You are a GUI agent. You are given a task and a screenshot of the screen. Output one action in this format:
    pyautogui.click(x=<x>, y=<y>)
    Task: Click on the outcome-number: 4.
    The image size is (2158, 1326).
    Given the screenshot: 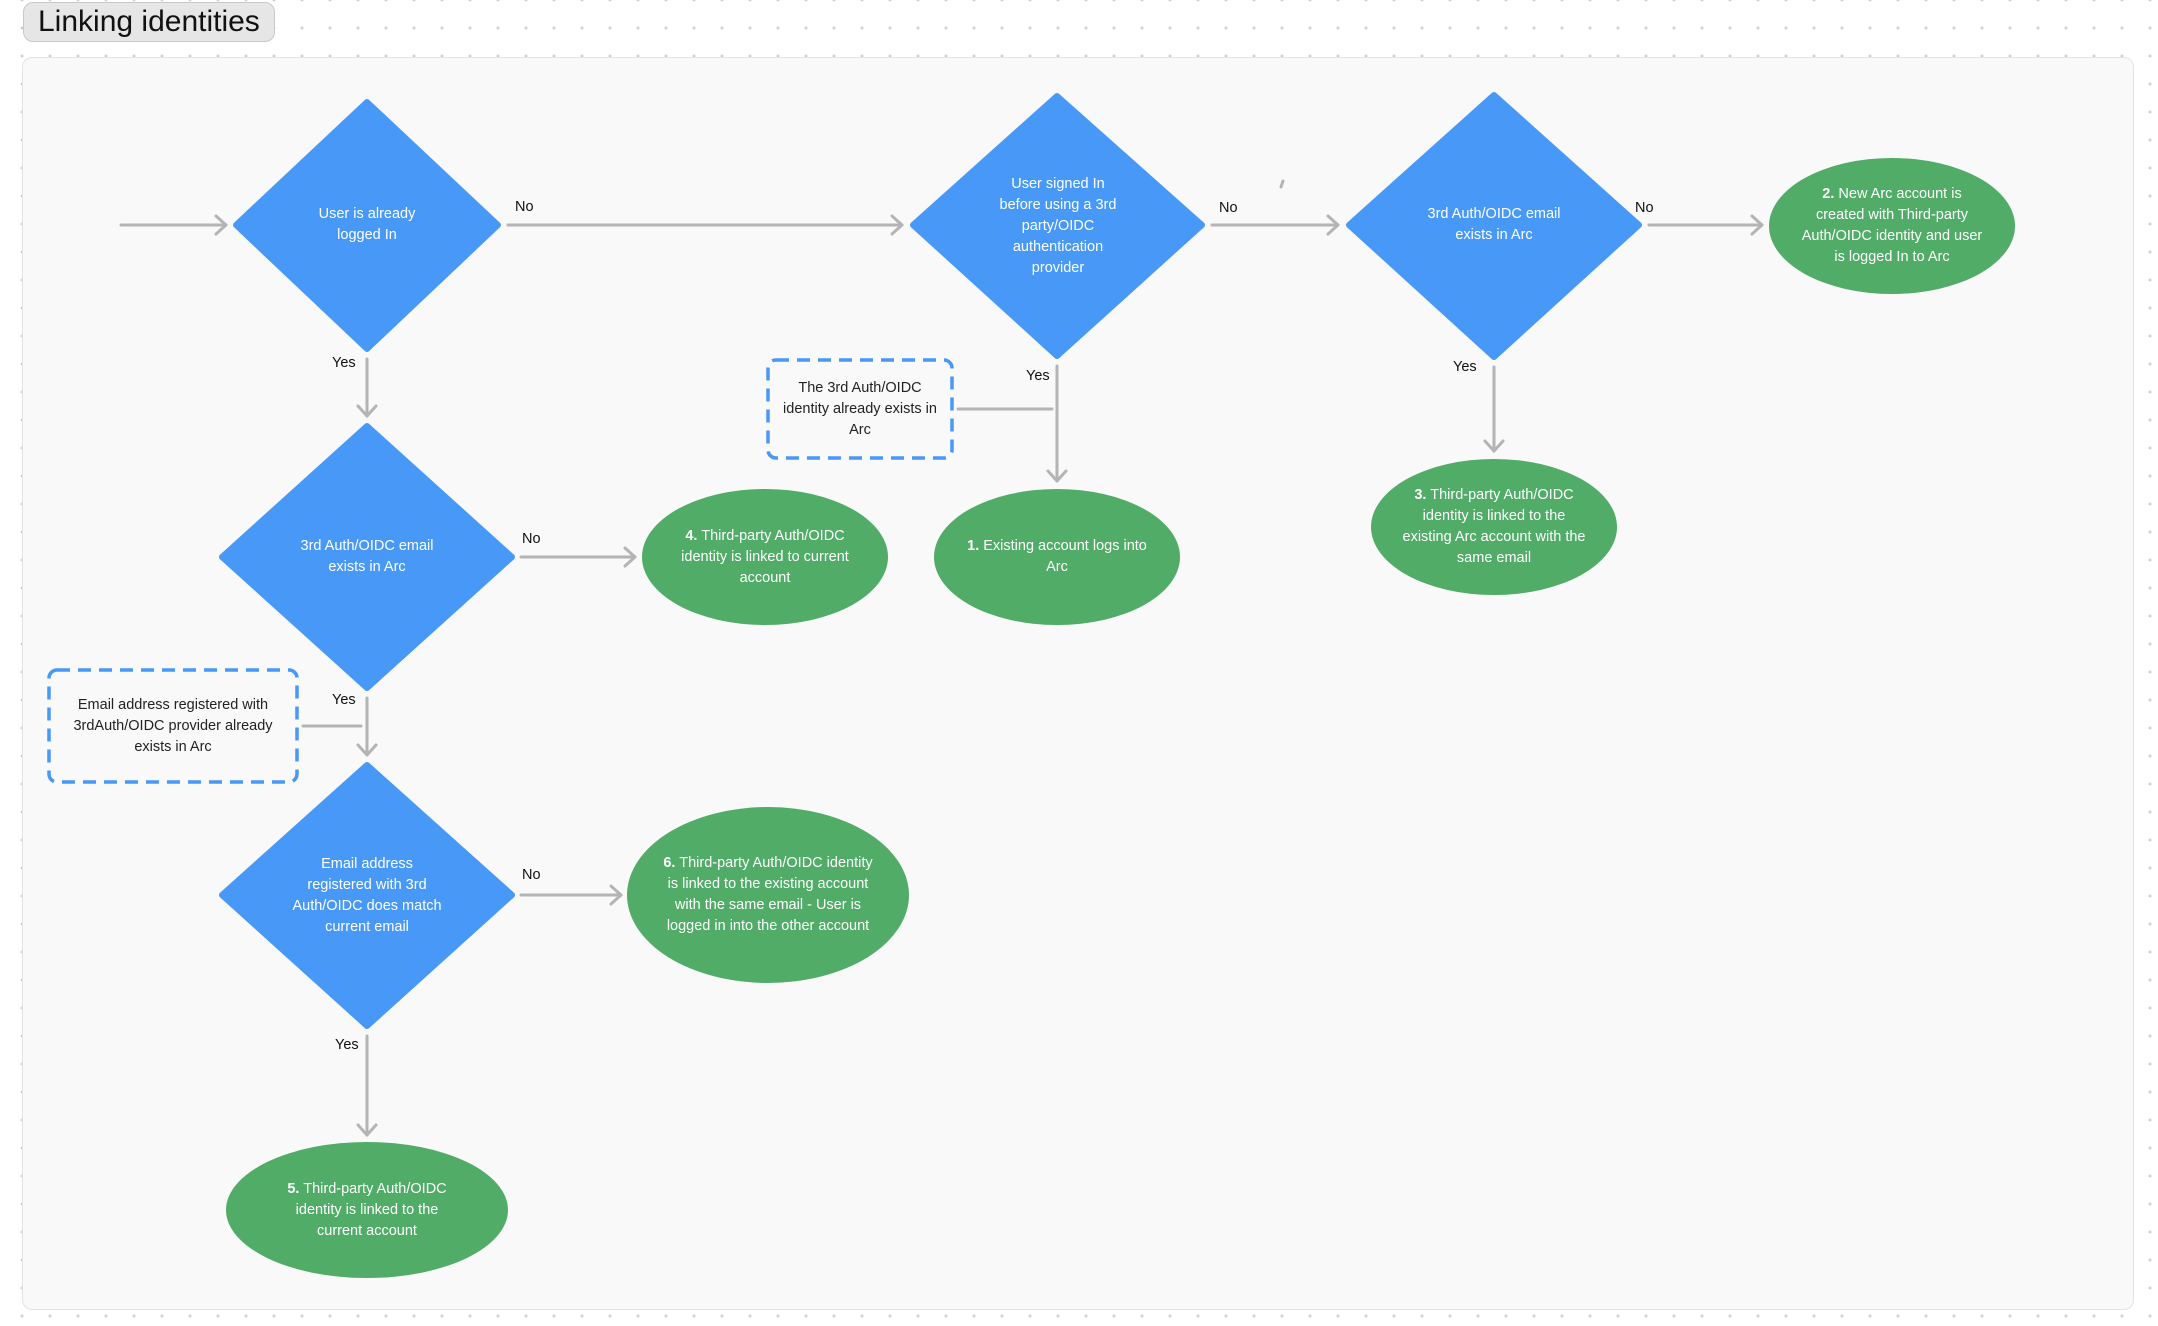 What is the action you would take?
    pyautogui.click(x=691, y=535)
    